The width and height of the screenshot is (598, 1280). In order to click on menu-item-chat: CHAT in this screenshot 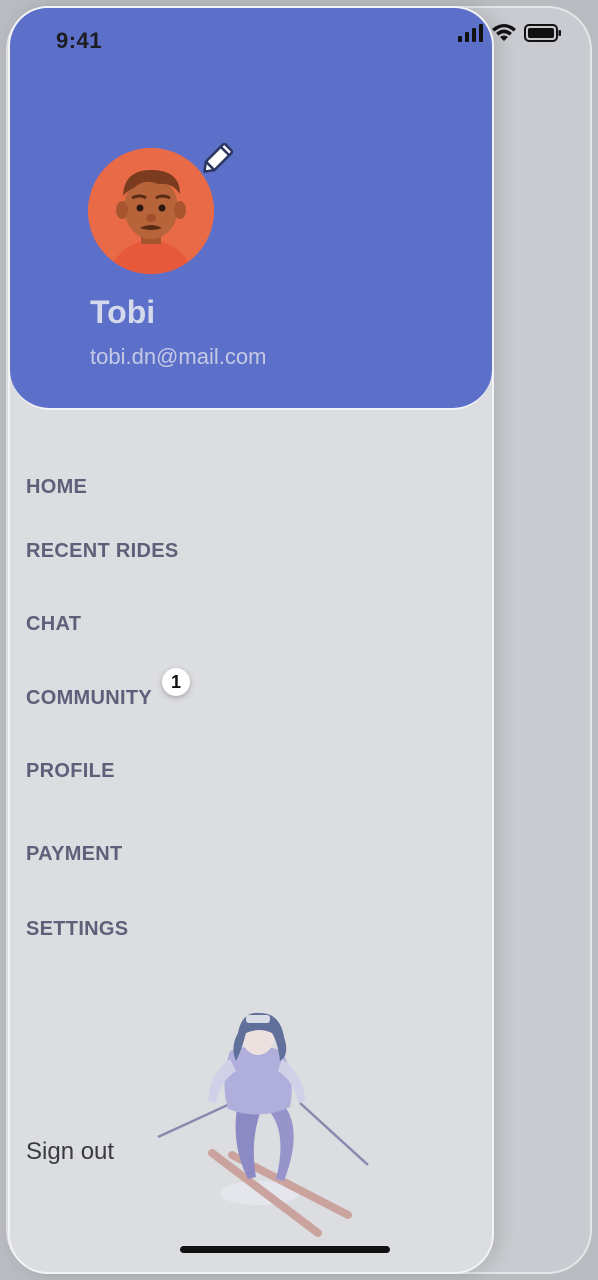, I will do `click(53, 624)`.